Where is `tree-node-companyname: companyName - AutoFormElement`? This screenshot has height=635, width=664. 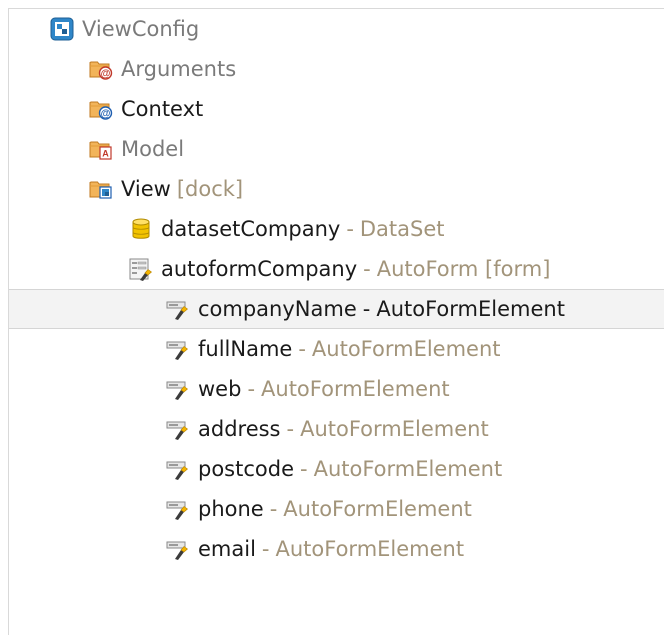 tree-node-companyname: companyName - AutoFormElement is located at coordinates (336, 309).